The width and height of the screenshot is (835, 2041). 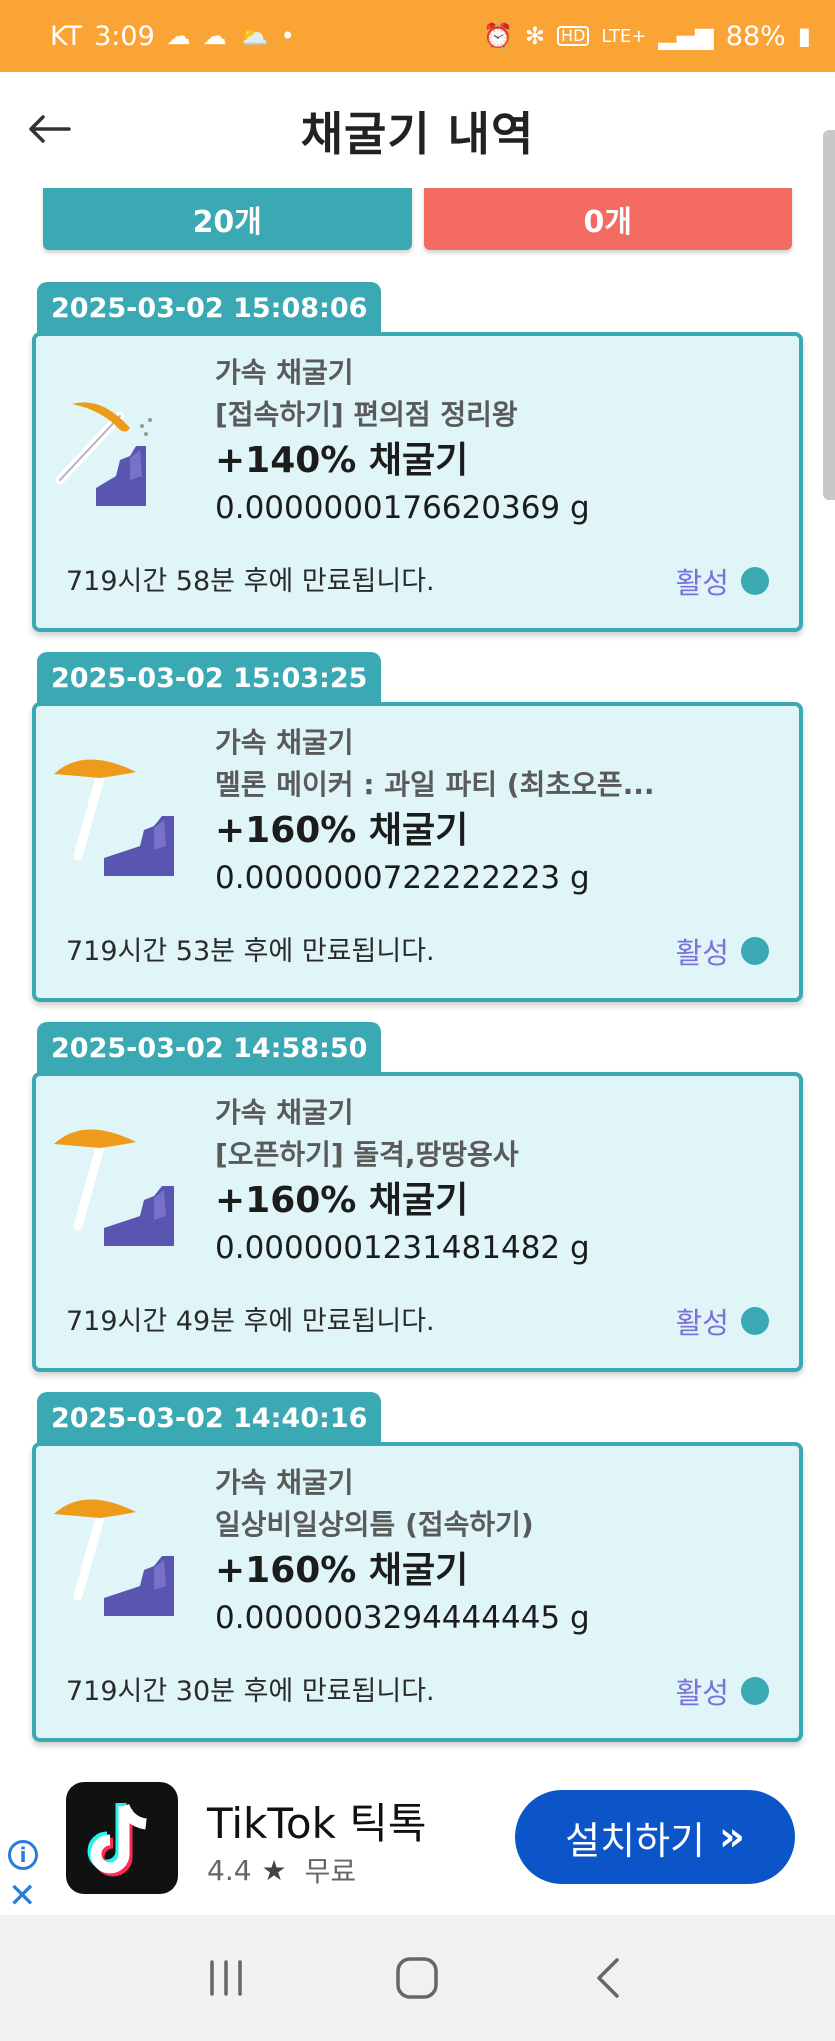 I want to click on page-title: 채굴기 내역, so click(x=417, y=134).